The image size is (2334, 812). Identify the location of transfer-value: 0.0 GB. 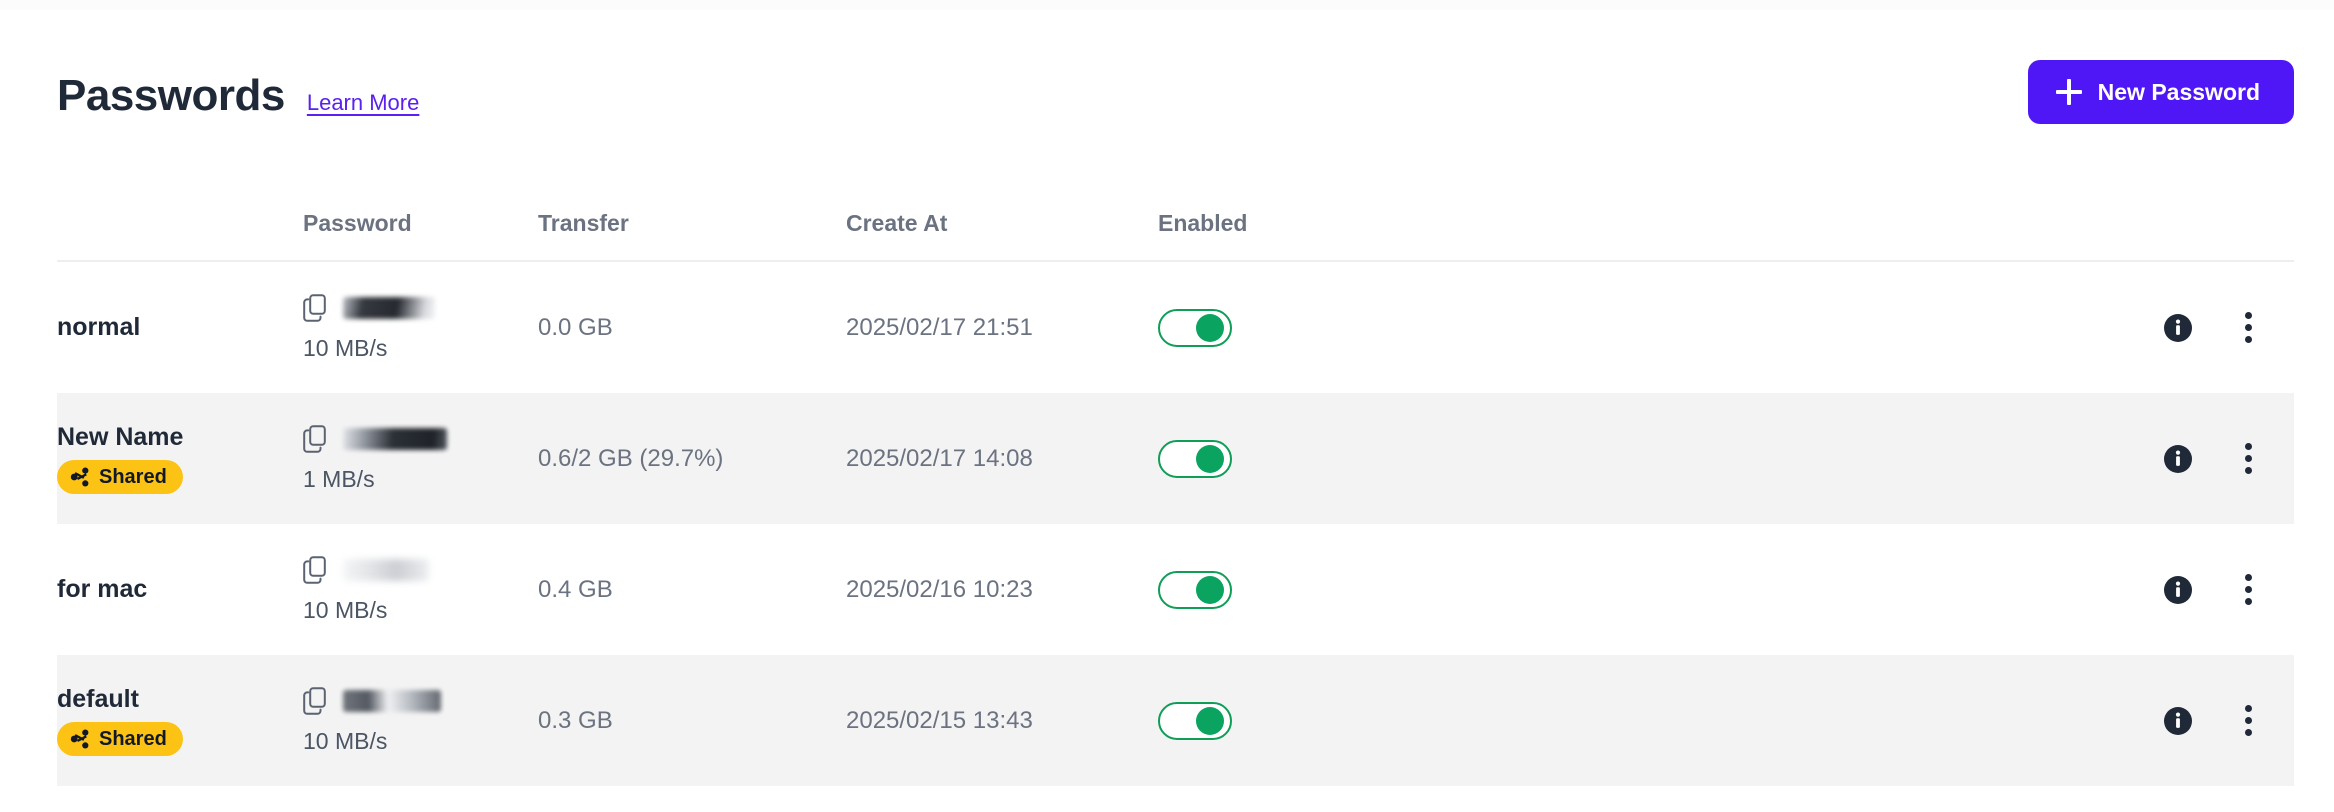
(575, 327).